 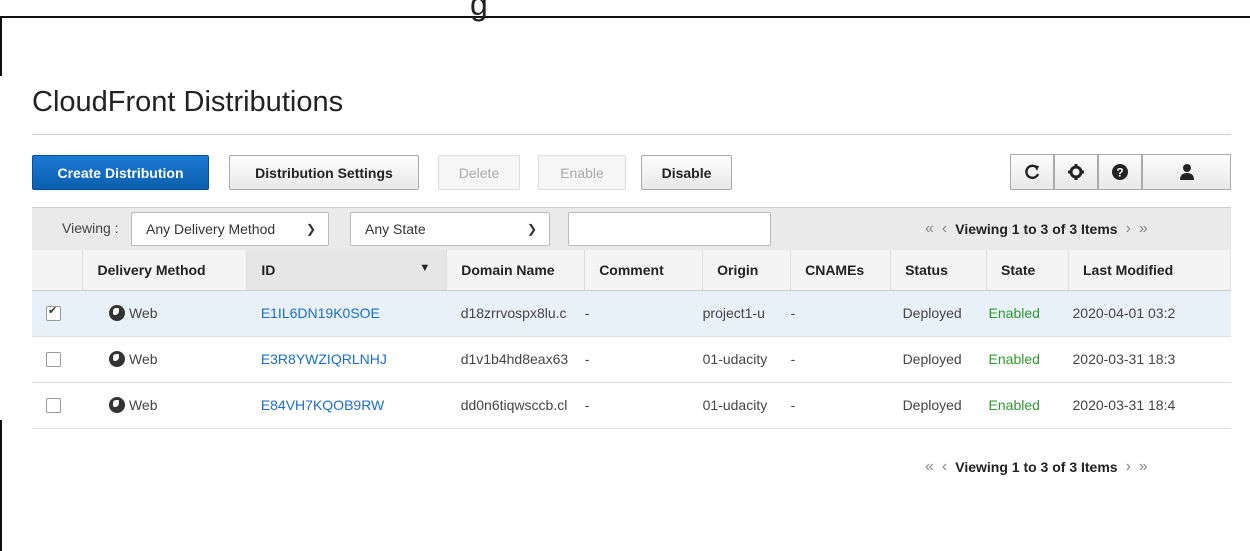 I want to click on last-modified-cell: 2020-03-31 18:4, so click(x=1149, y=405).